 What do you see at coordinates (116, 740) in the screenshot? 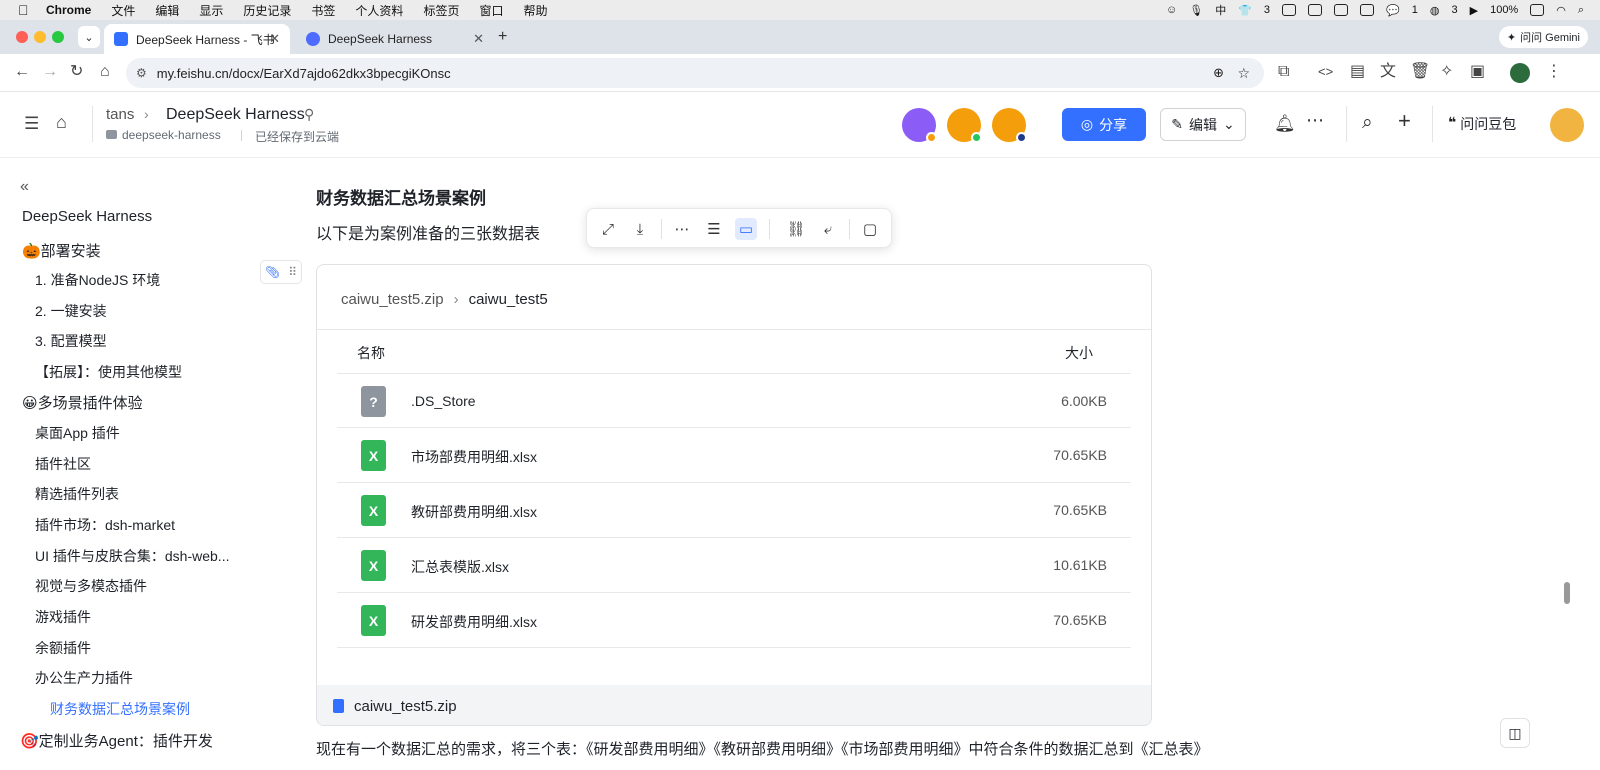
I see `outline-item: 🎯定制业务Agent：插件开发` at bounding box center [116, 740].